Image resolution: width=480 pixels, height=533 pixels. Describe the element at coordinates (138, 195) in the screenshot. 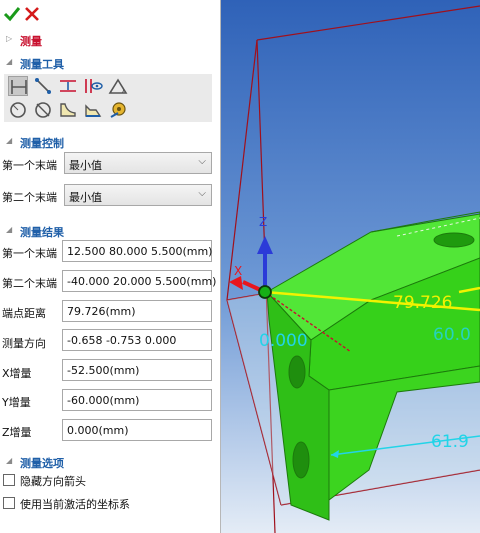

I see `second-end-select: 最小值 ⌵` at that location.